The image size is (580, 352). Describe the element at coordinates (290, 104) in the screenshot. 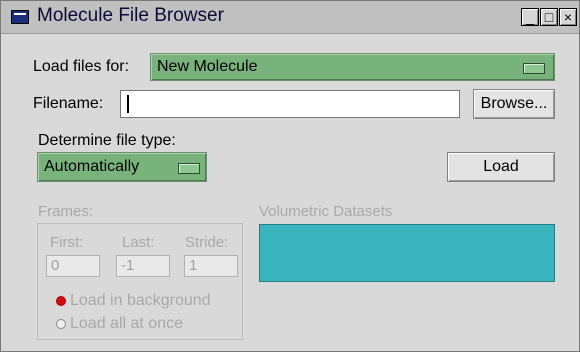

I see `filename-input` at that location.